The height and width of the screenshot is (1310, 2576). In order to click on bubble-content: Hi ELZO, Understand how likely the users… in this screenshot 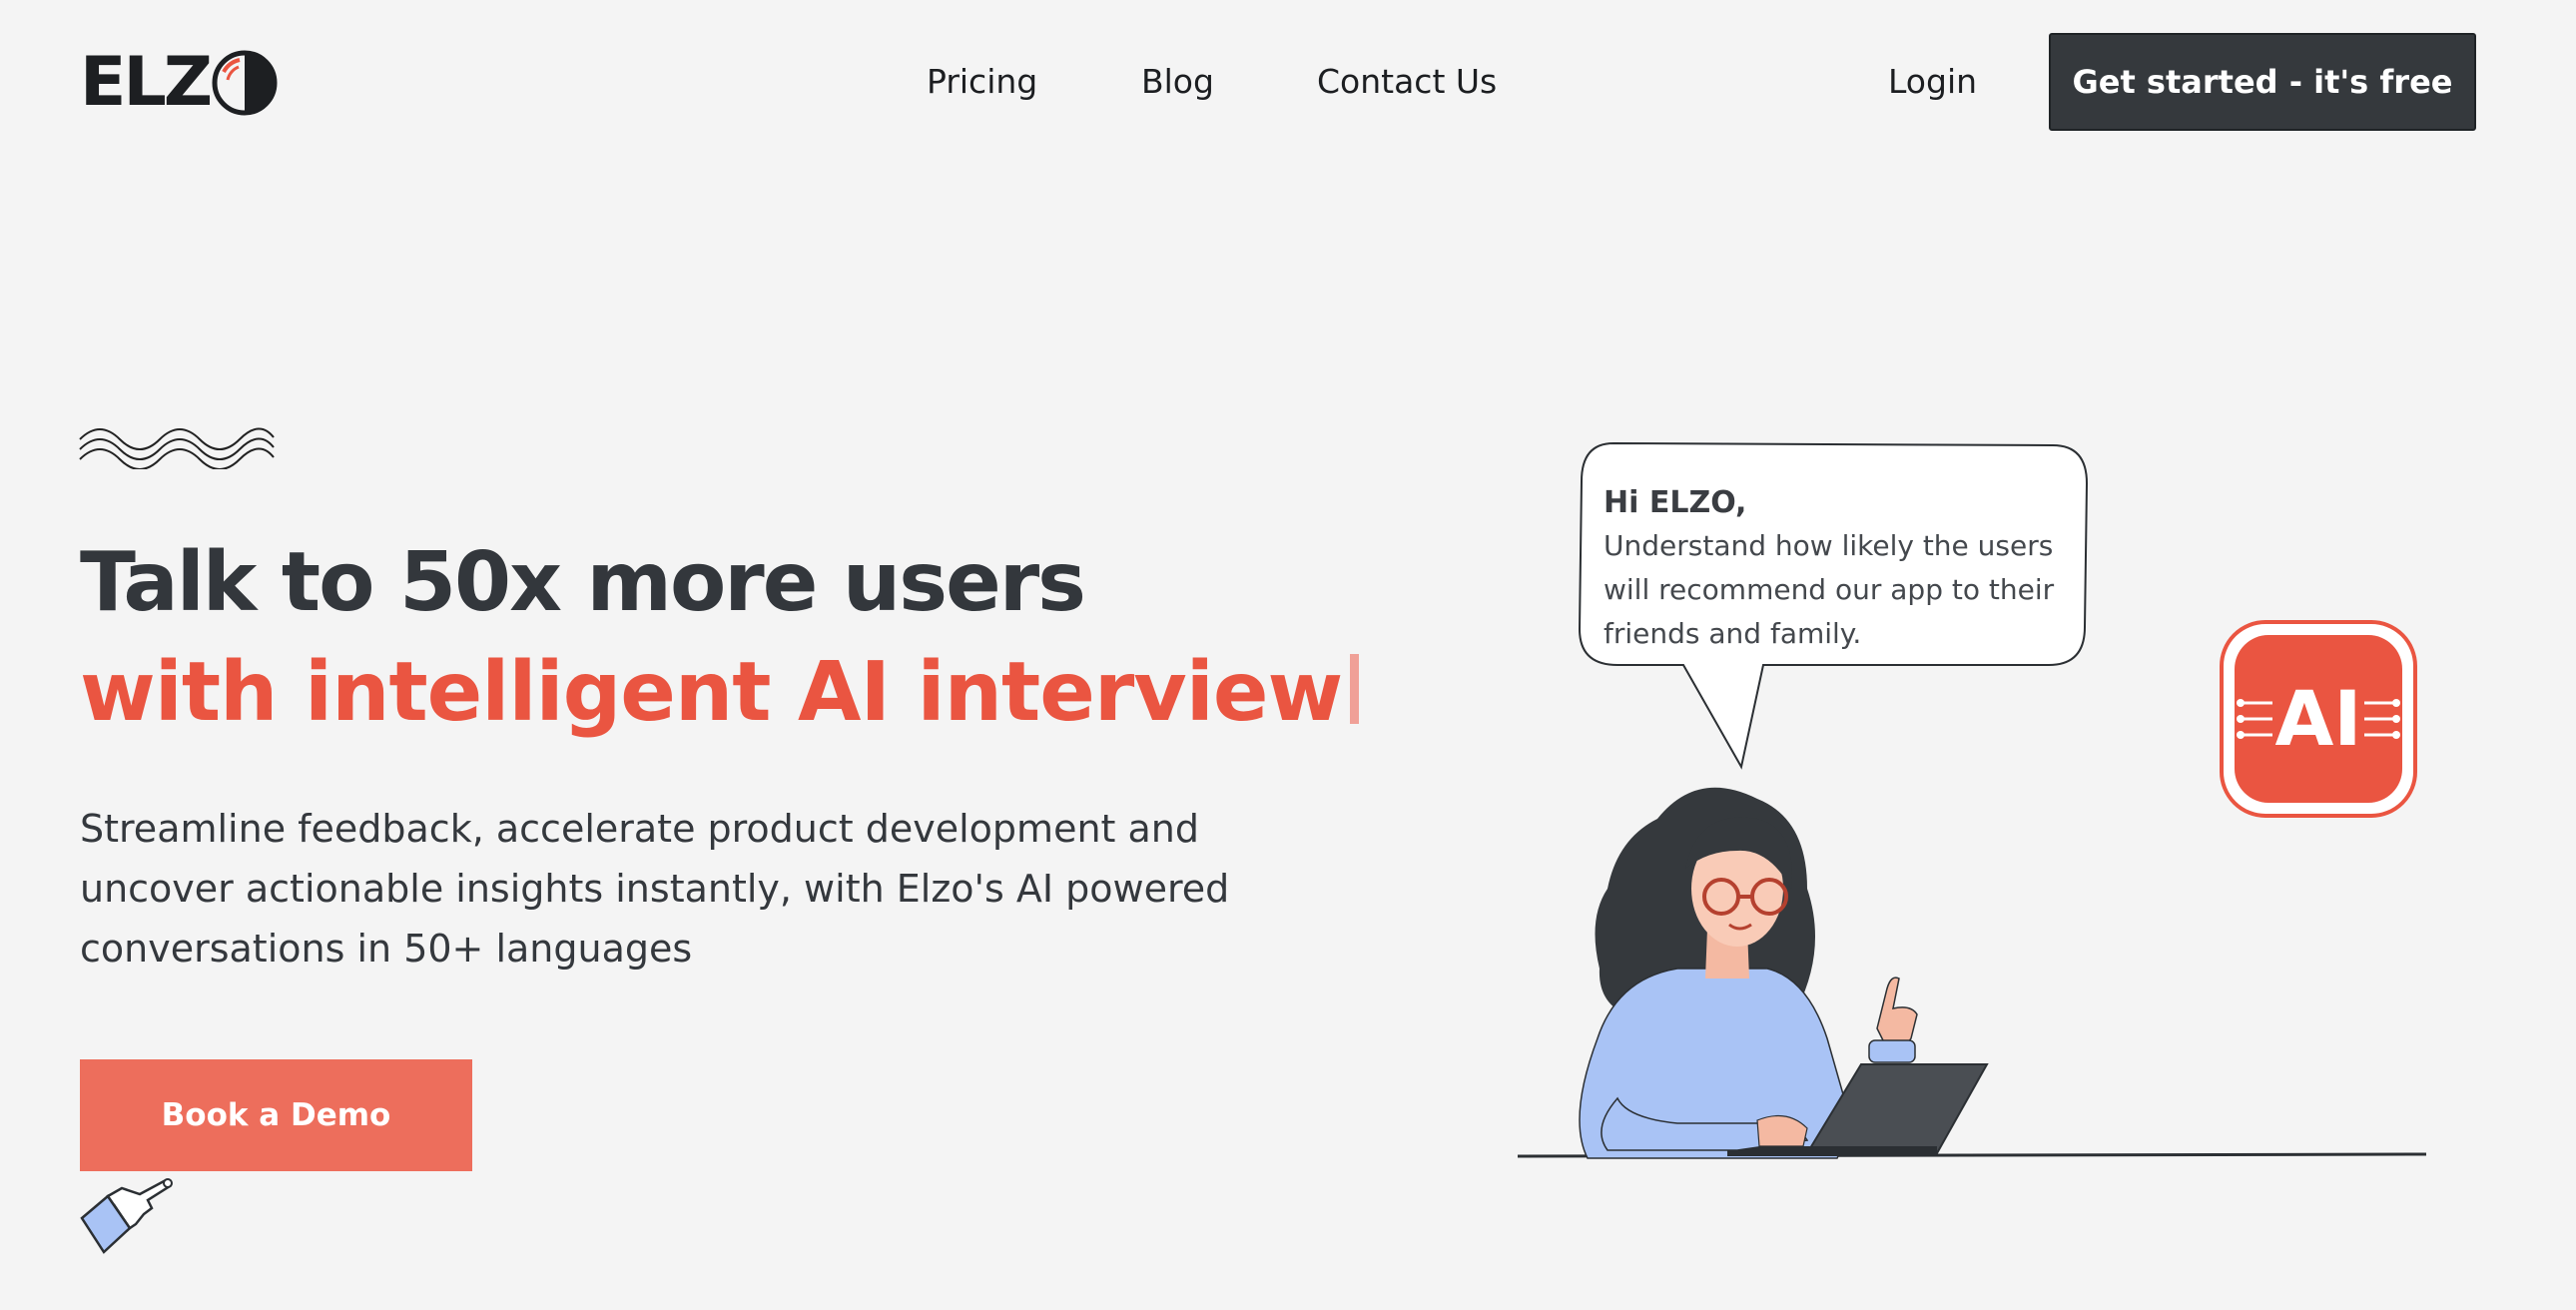, I will do `click(1843, 570)`.